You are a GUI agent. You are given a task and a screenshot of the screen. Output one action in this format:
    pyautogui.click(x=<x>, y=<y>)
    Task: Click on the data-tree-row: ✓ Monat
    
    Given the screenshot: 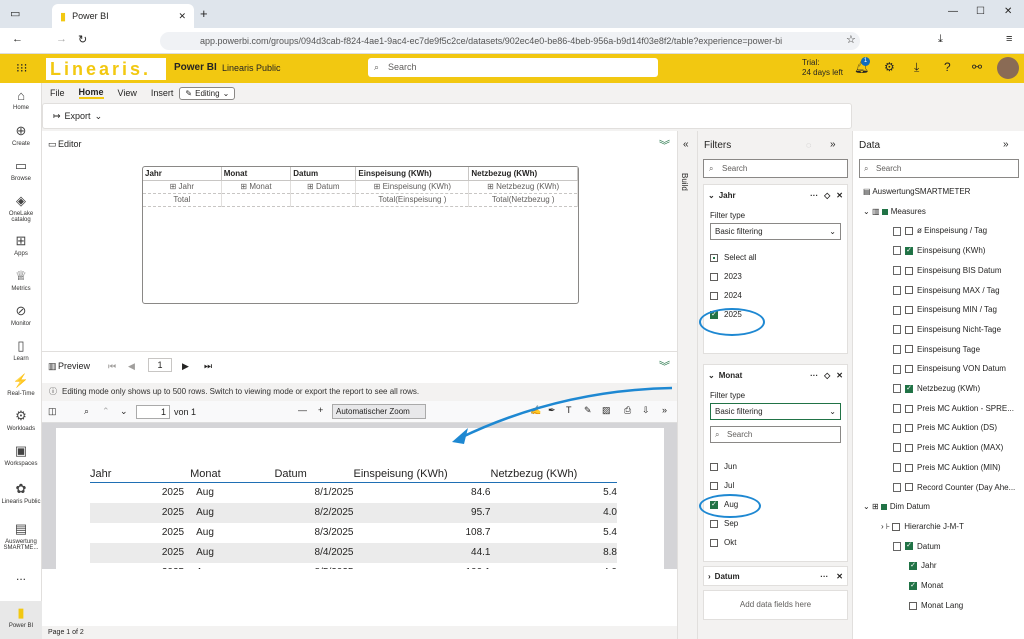 What is the action you would take?
    pyautogui.click(x=926, y=585)
    